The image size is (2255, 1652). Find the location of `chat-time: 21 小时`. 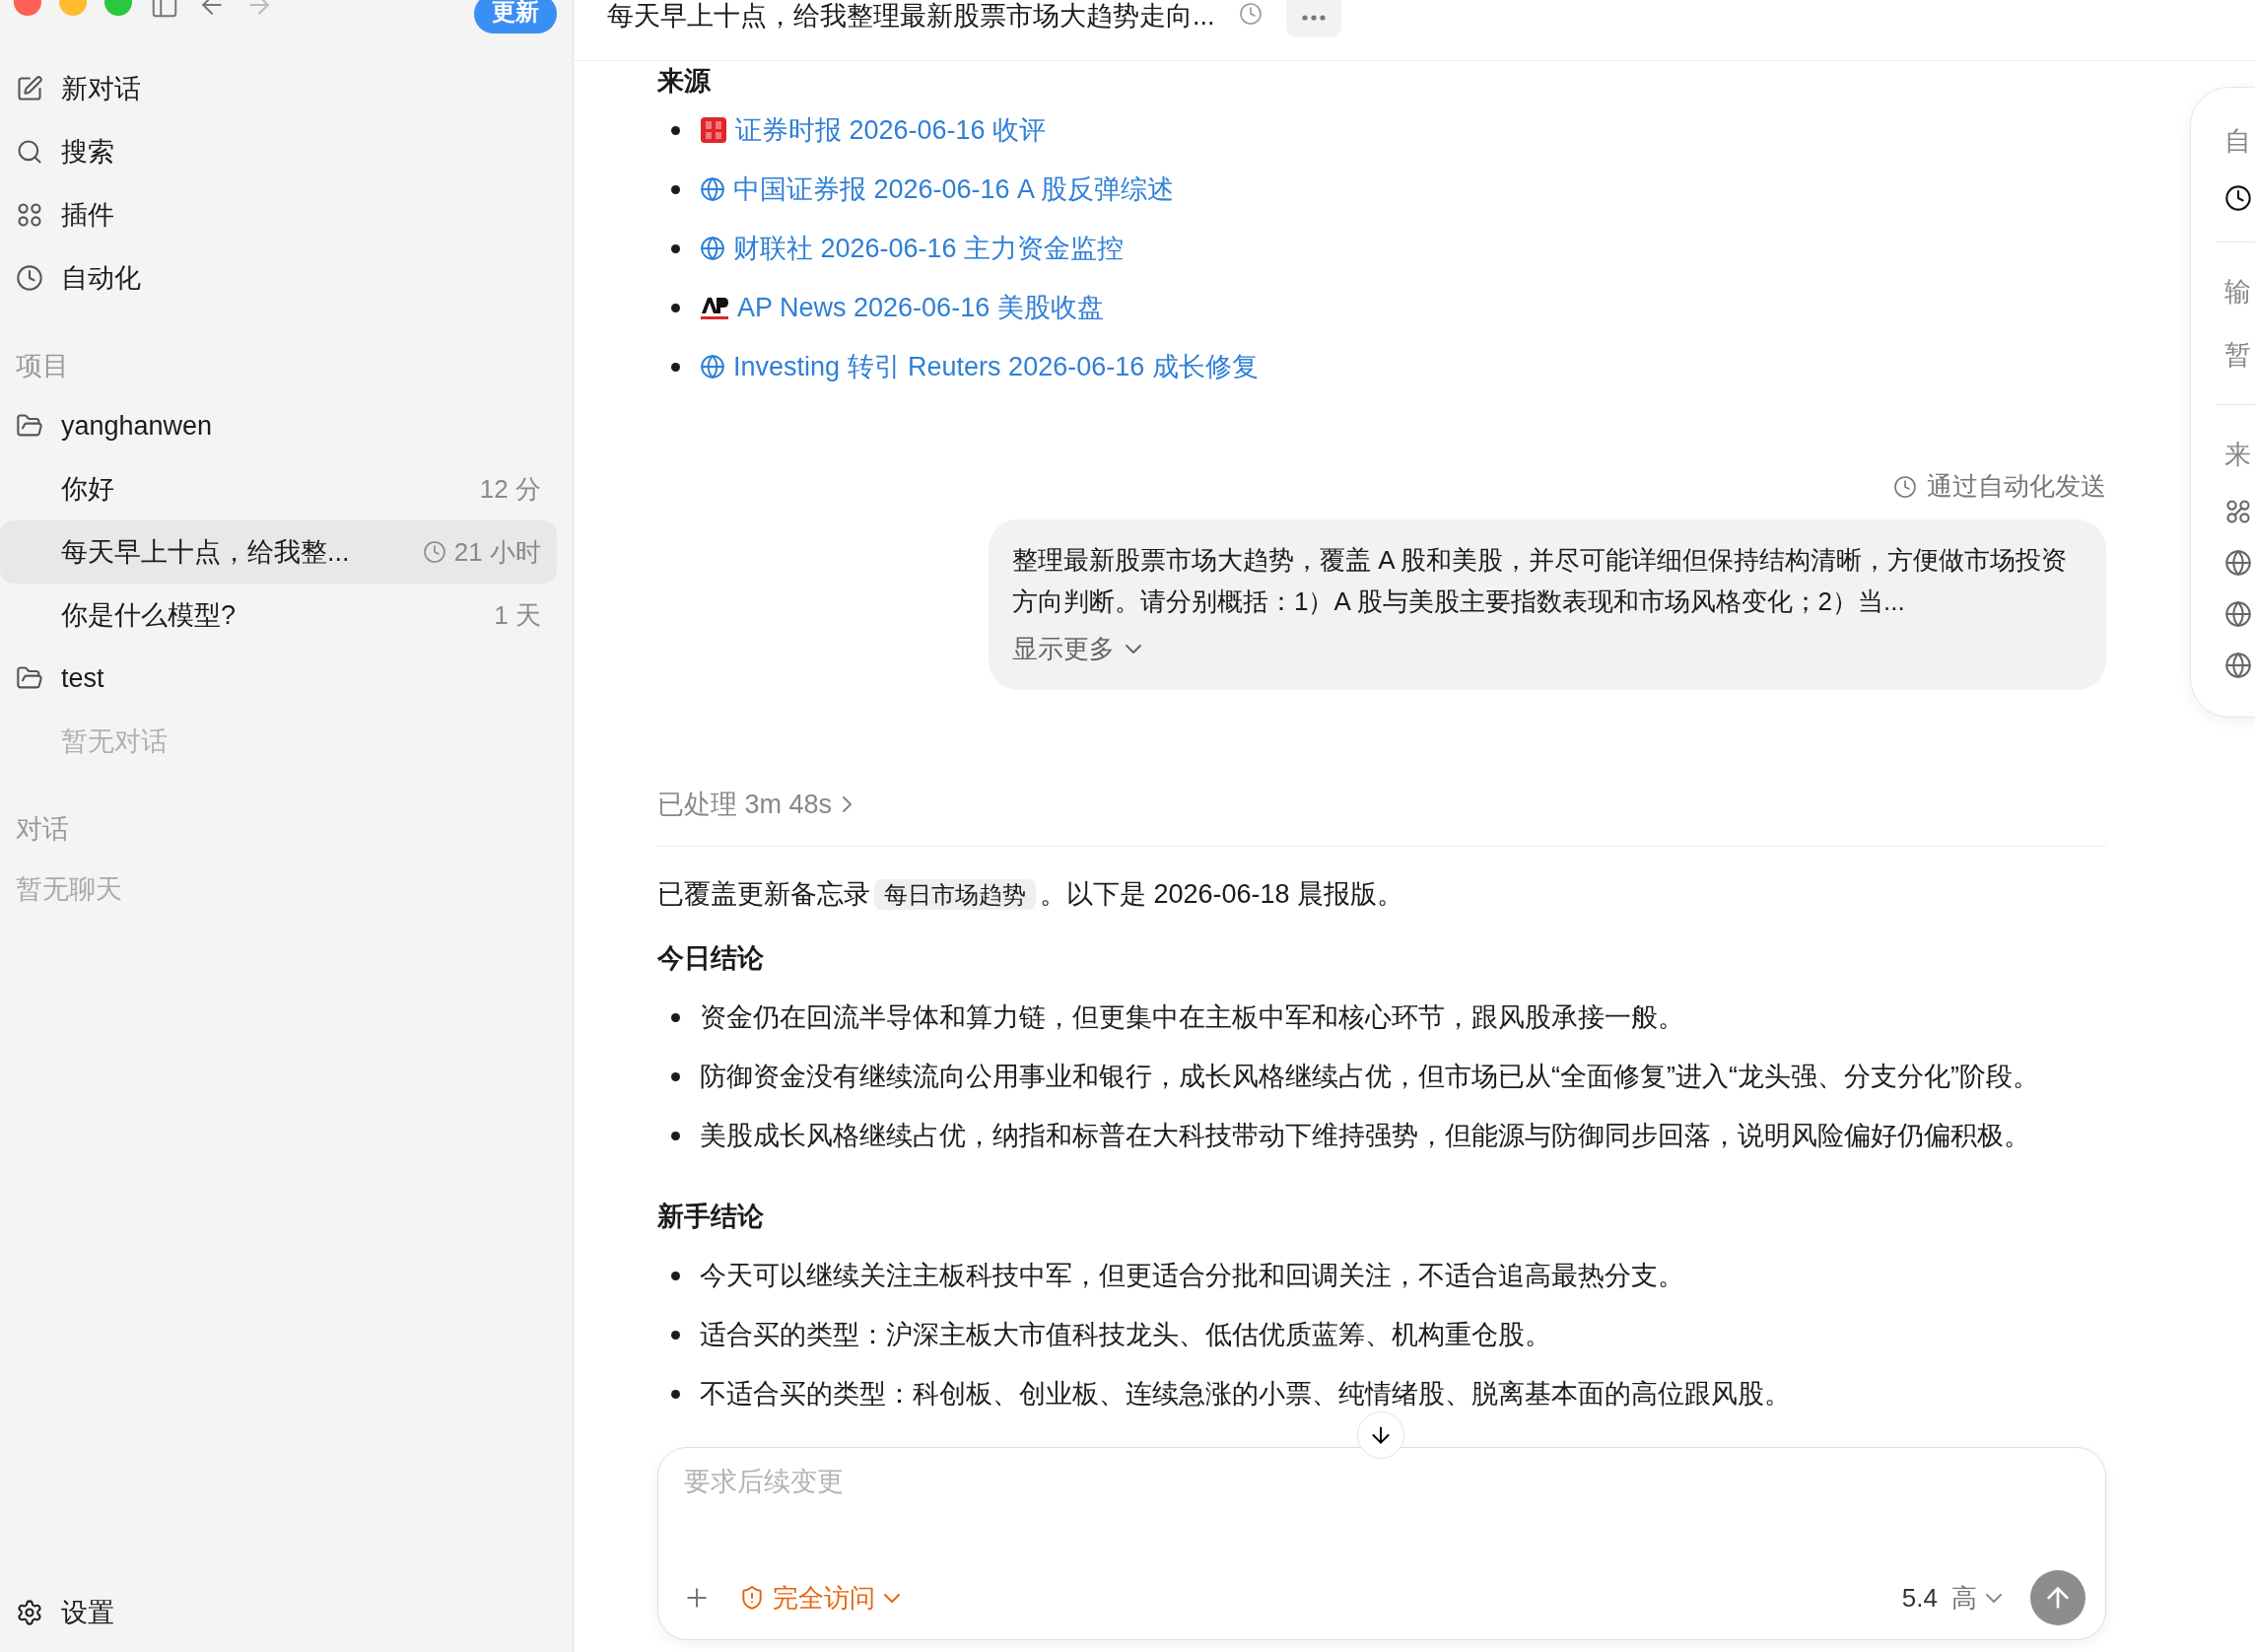

chat-time: 21 小时 is located at coordinates (497, 552).